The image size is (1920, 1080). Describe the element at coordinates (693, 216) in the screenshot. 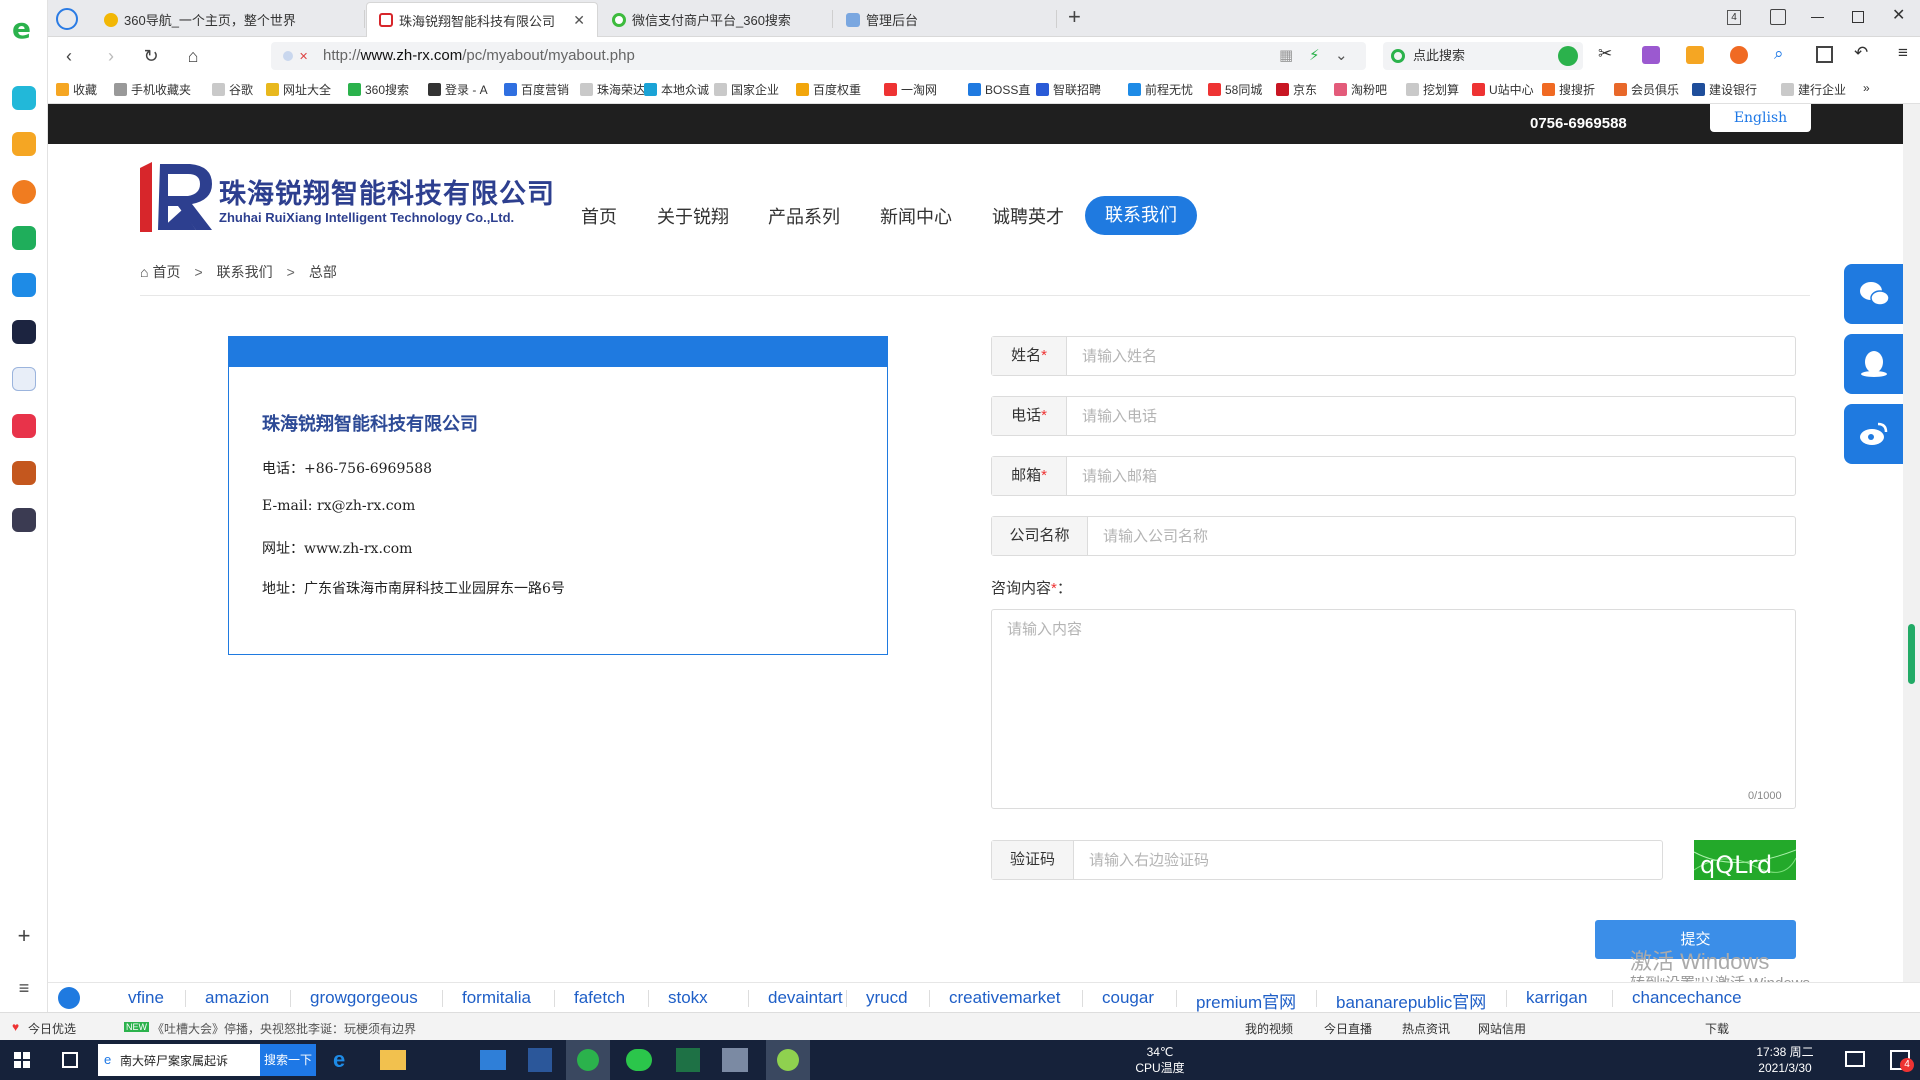

I see `nav-about: 关于锐翔` at that location.